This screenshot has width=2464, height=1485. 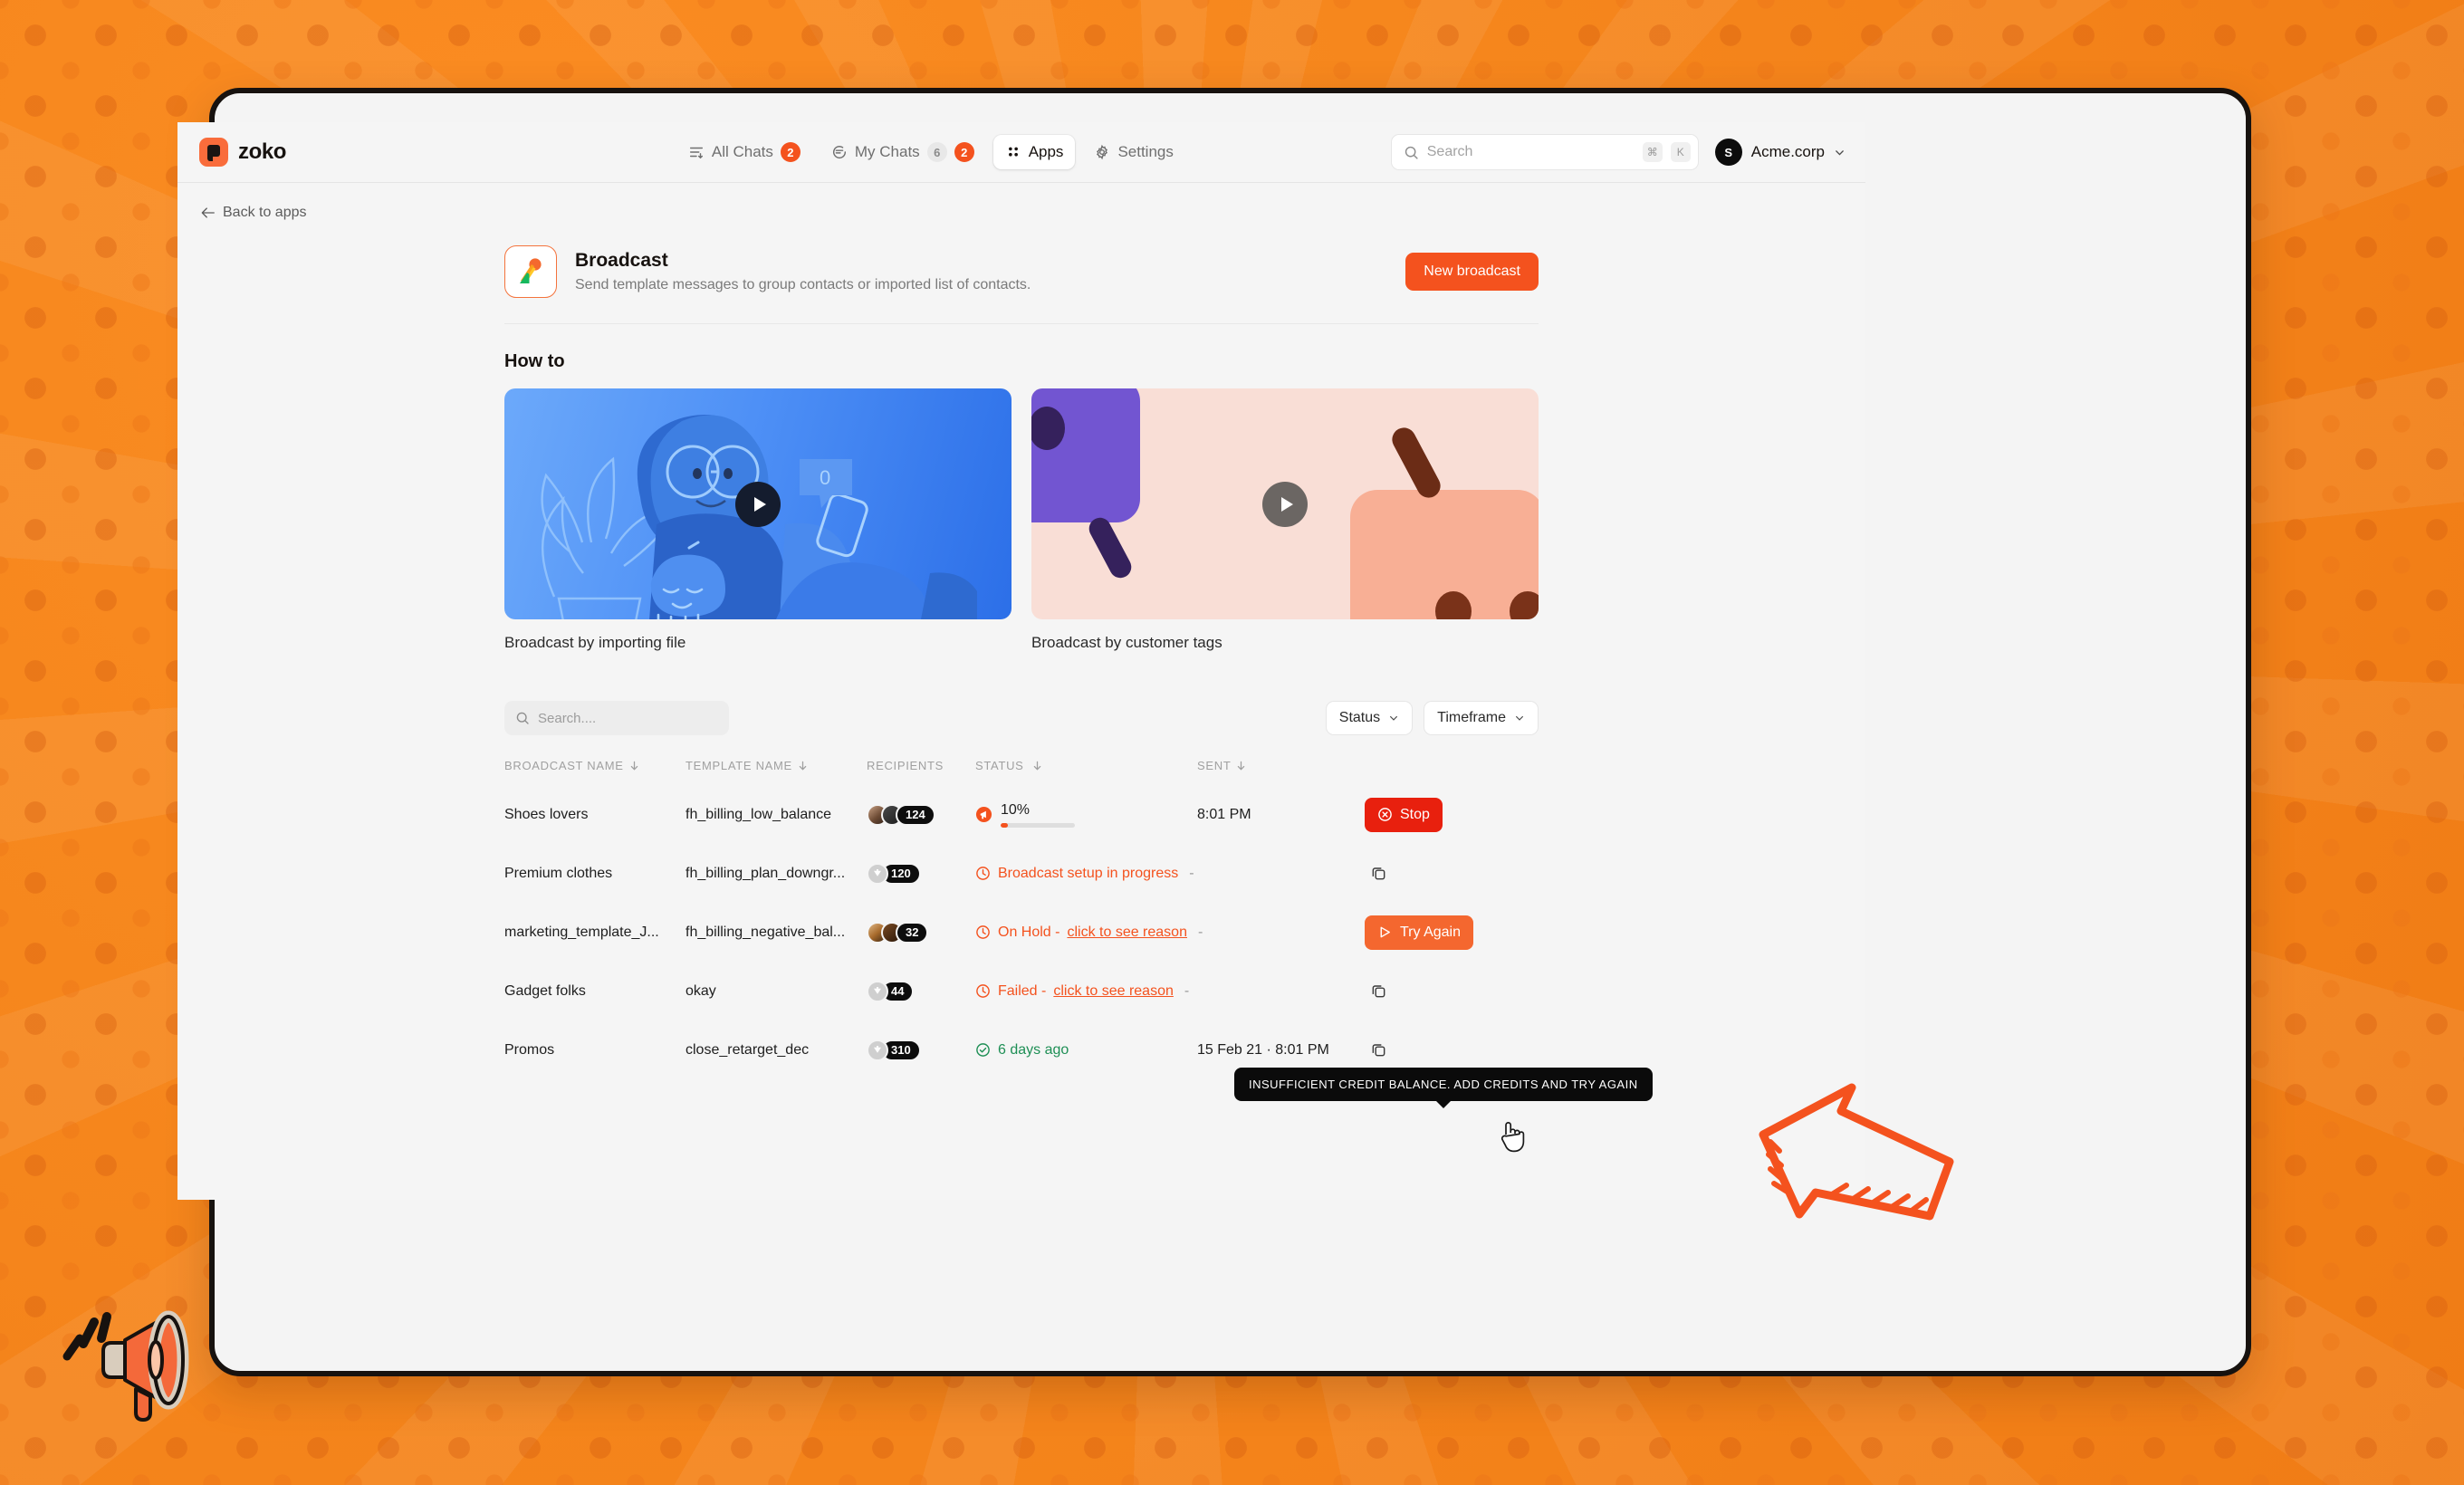 I want to click on timeframe-filter-label: Timeframe, so click(x=1471, y=717).